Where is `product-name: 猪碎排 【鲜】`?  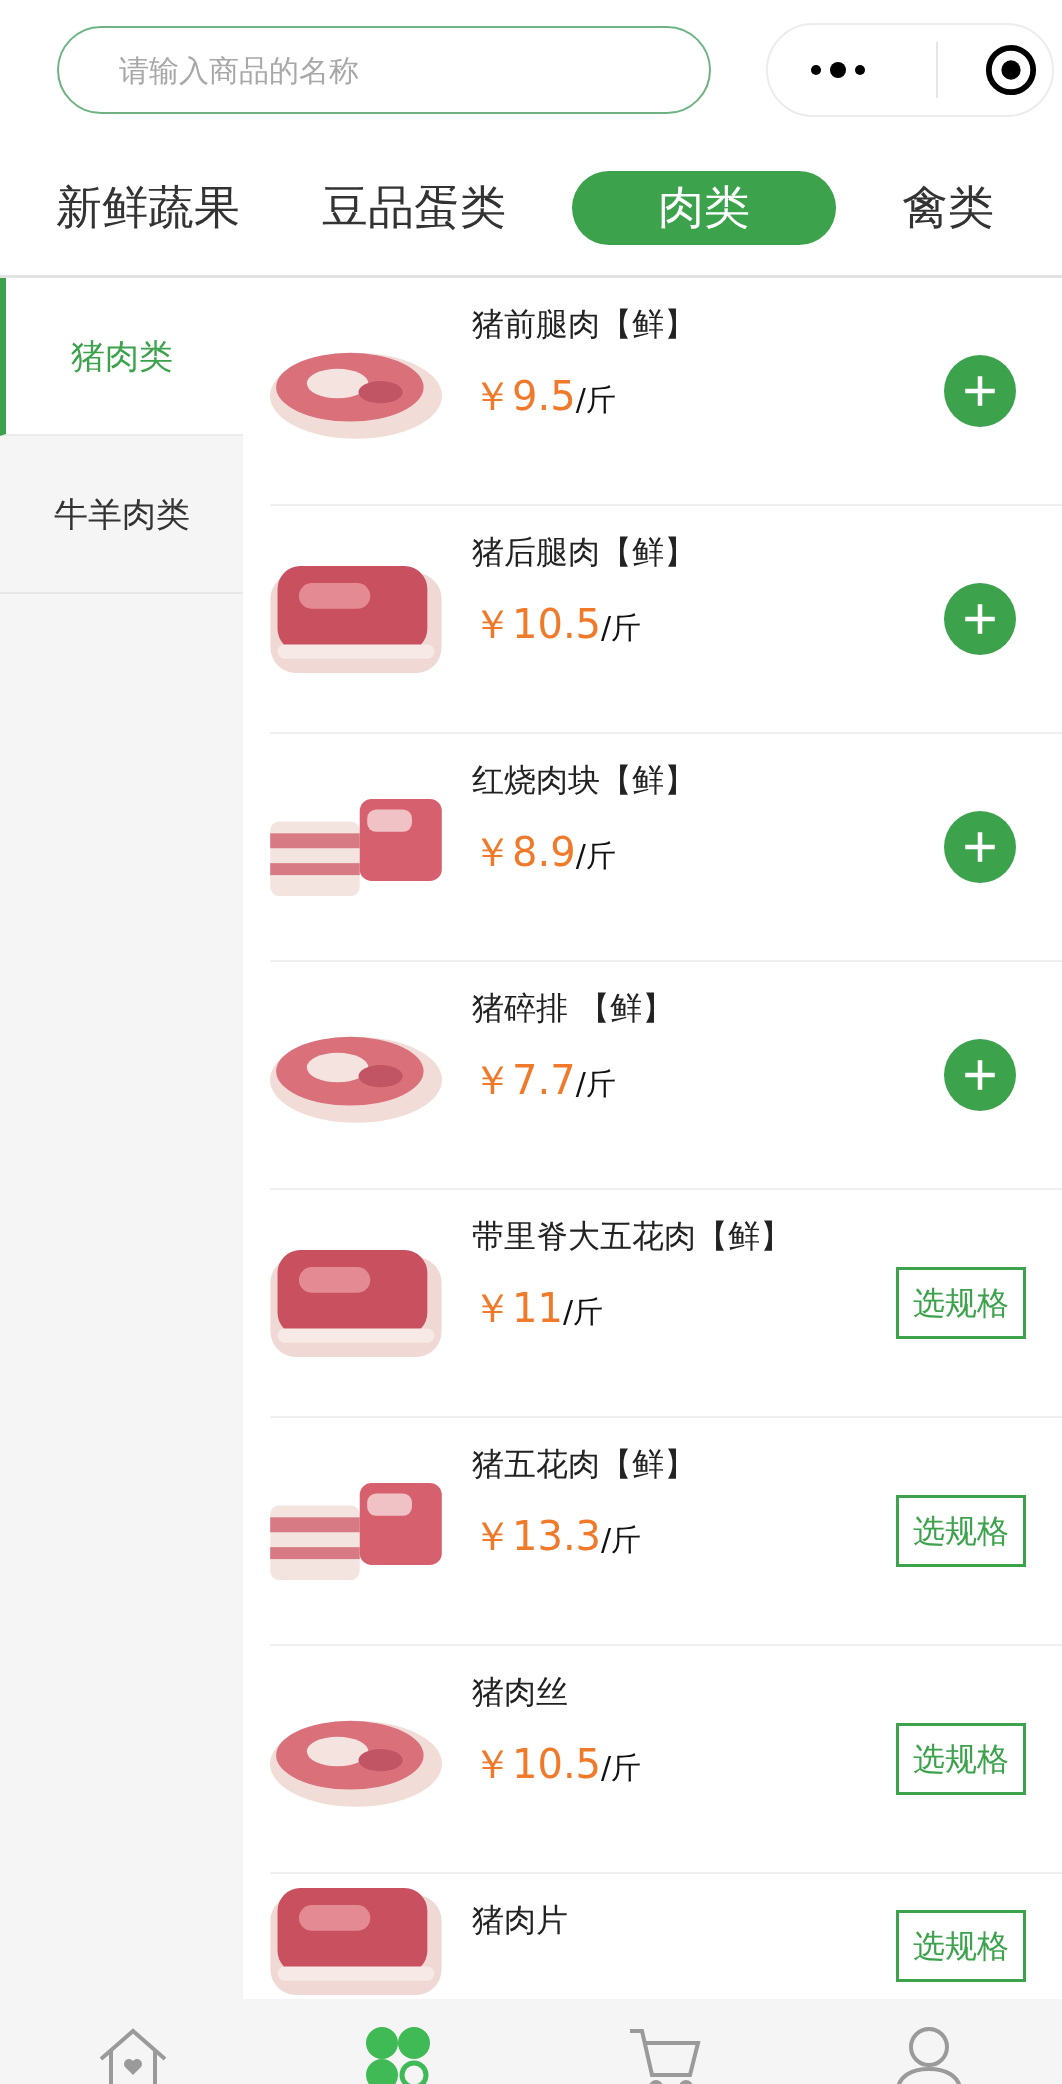
product-name: 猪碎排 【鲜】 is located at coordinates (573, 1008).